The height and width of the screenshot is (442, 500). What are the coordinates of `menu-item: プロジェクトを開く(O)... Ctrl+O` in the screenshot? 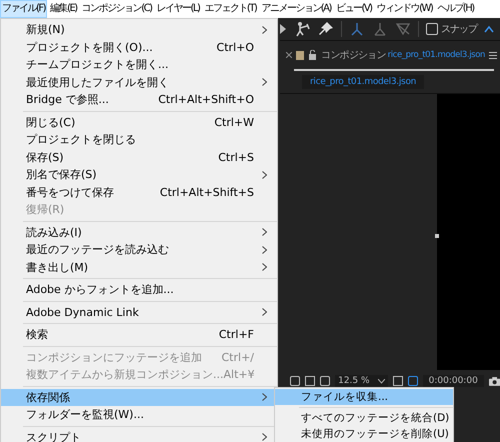 It's located at (139, 47).